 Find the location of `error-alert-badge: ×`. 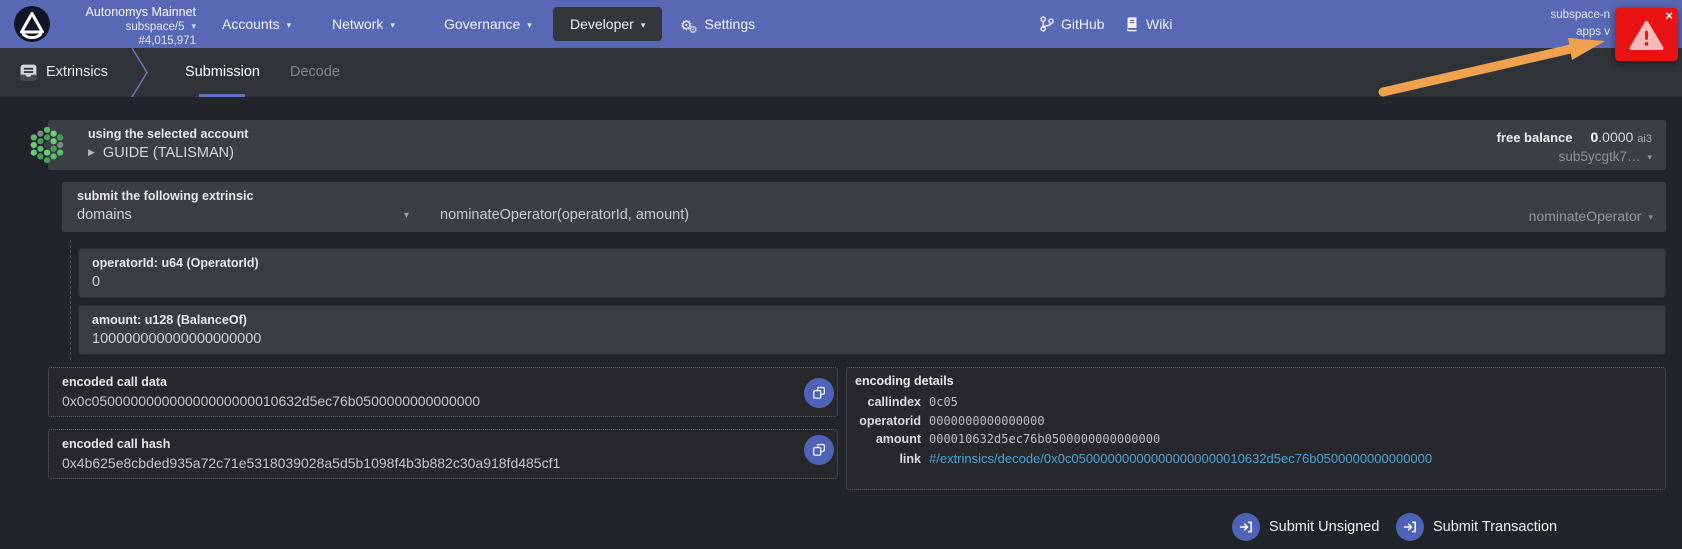

error-alert-badge: × is located at coordinates (1646, 34).